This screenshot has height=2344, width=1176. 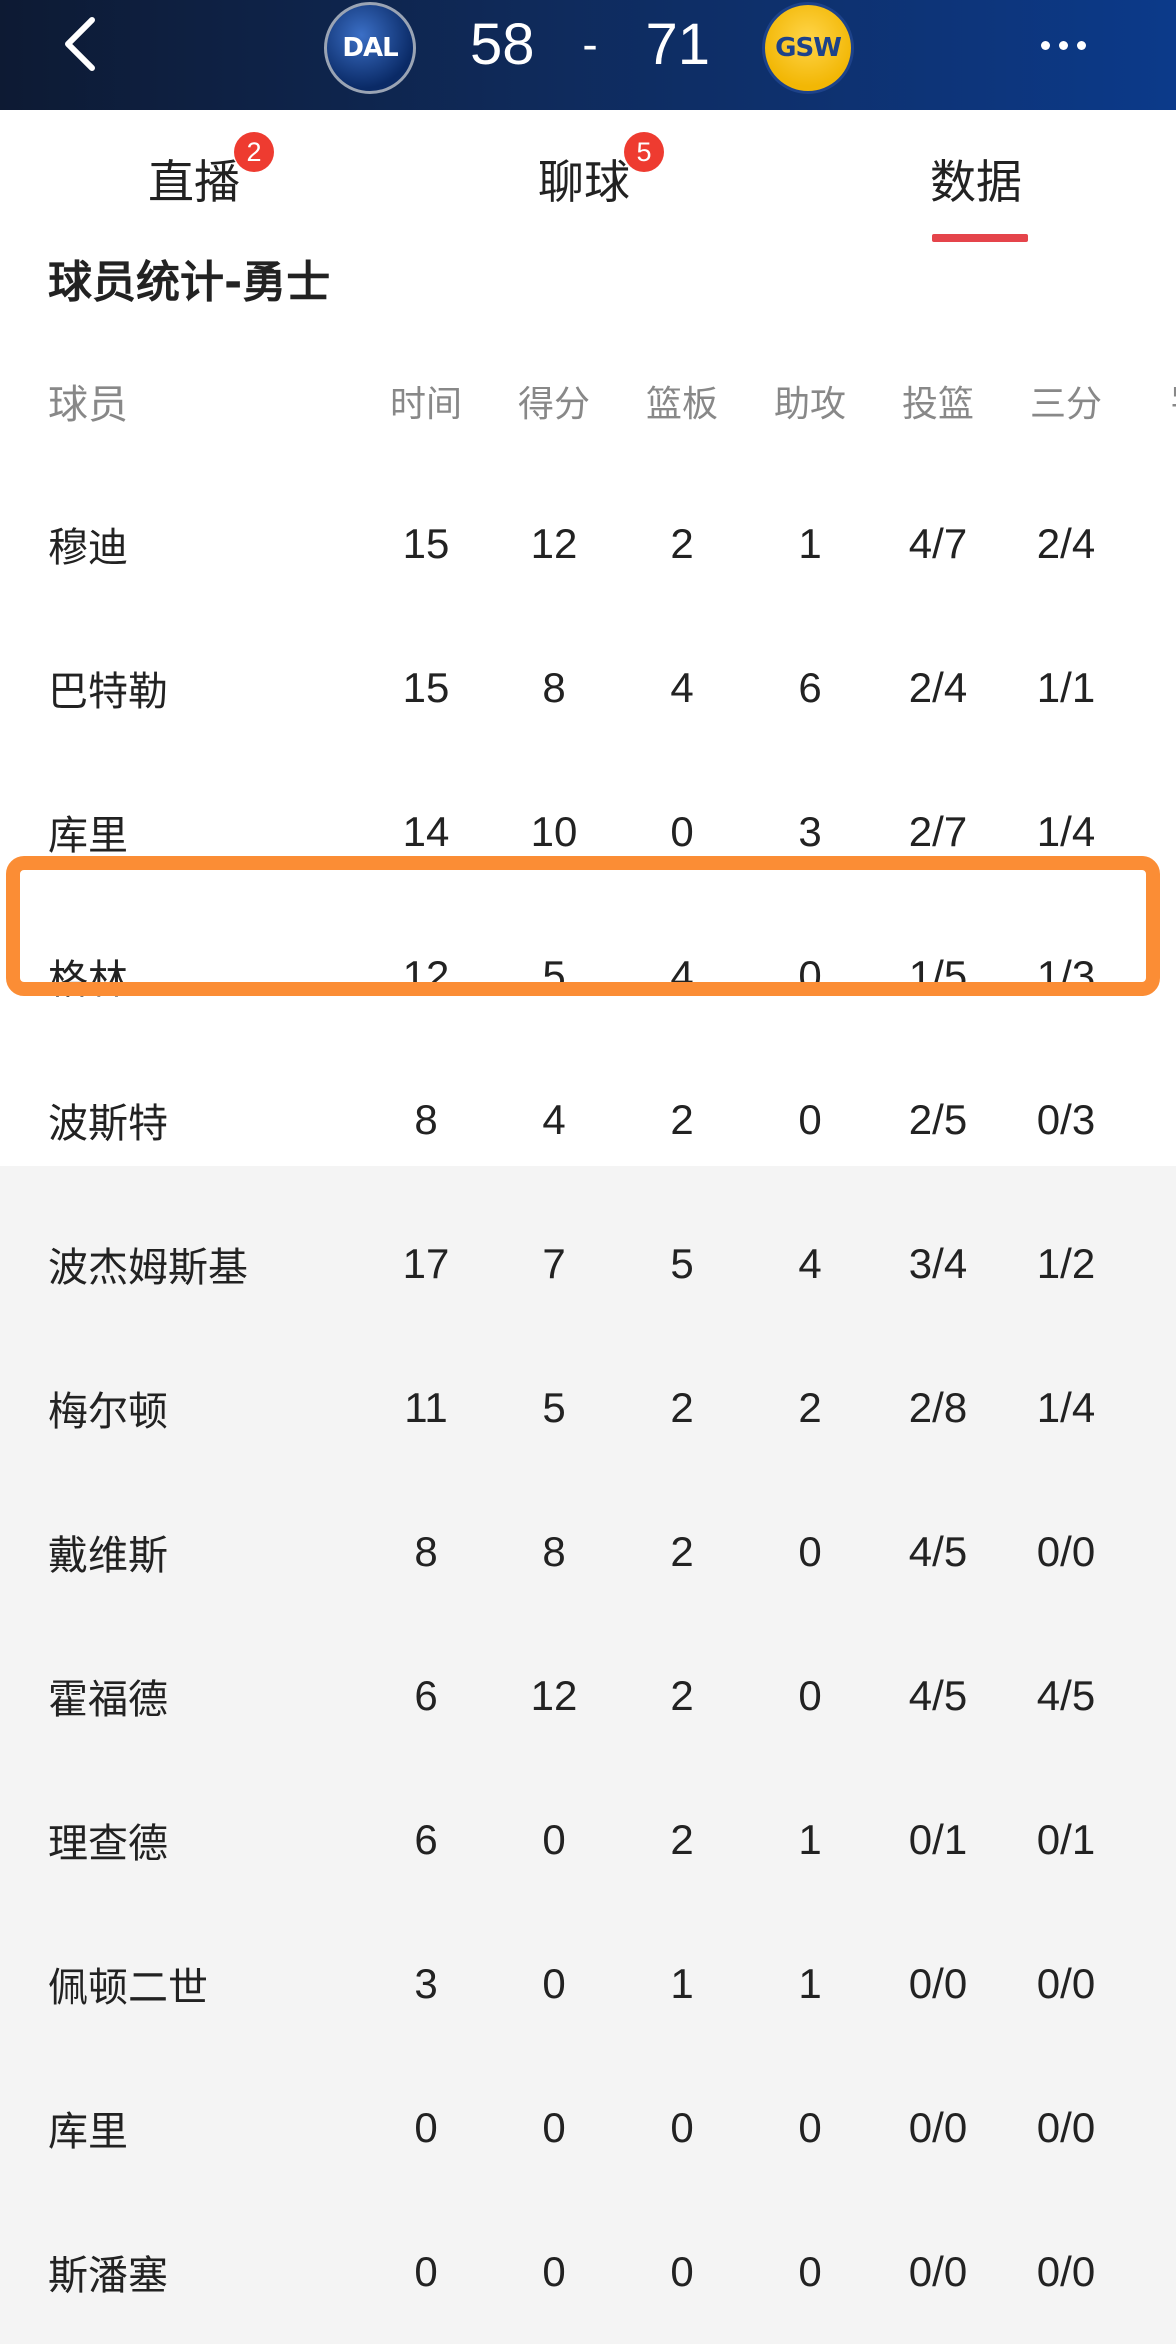 What do you see at coordinates (128, 1984) in the screenshot?
I see `player-name: 佩顿二世` at bounding box center [128, 1984].